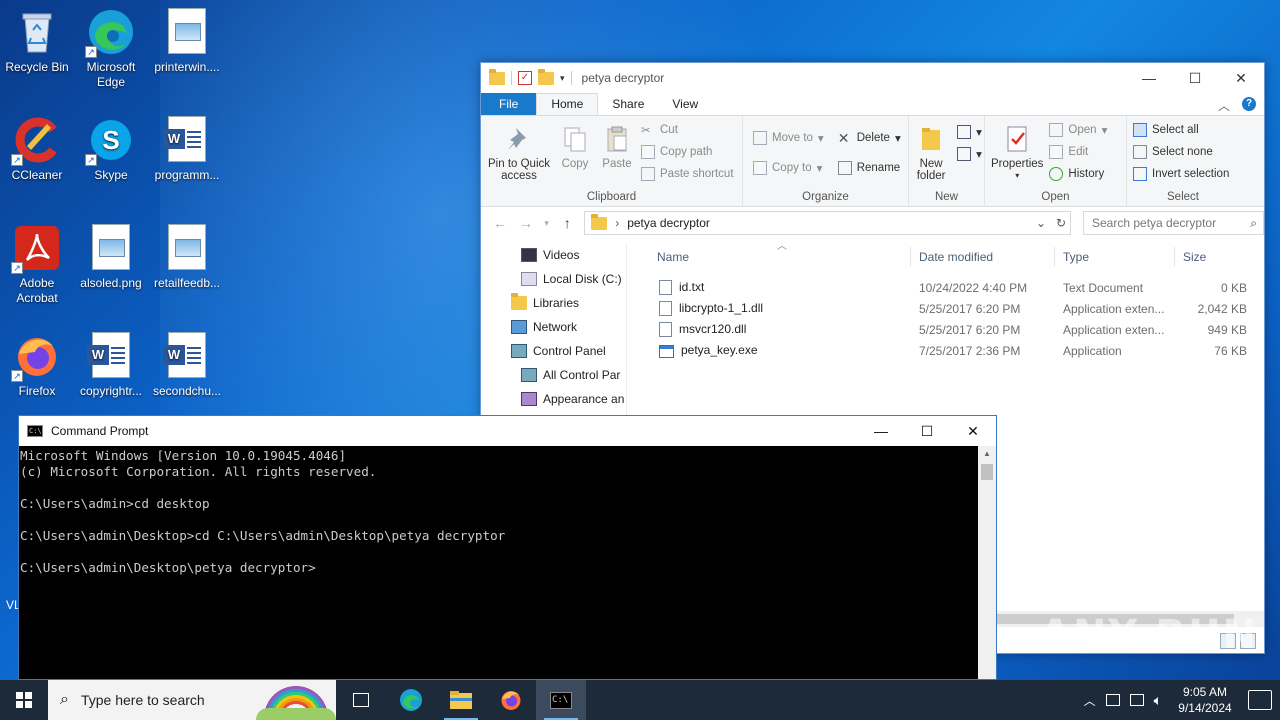 The height and width of the screenshot is (720, 1280). I want to click on column-date-modified: Date modified, so click(983, 257).